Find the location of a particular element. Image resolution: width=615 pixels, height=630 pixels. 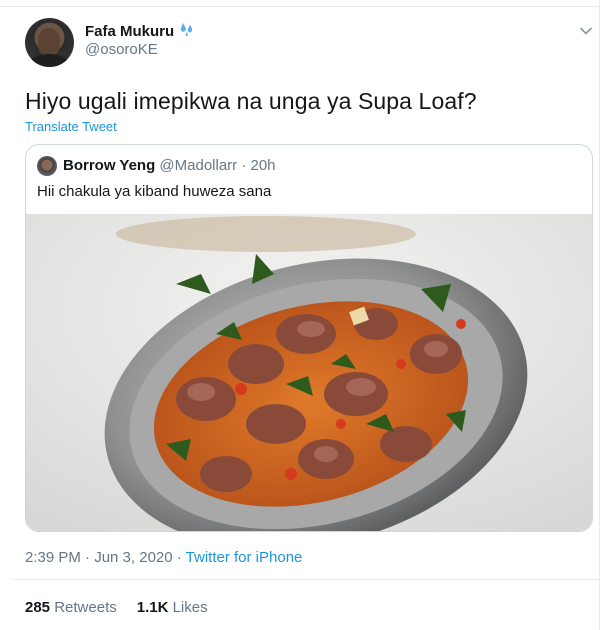

likes-count: 1.1K is located at coordinates (152, 607).